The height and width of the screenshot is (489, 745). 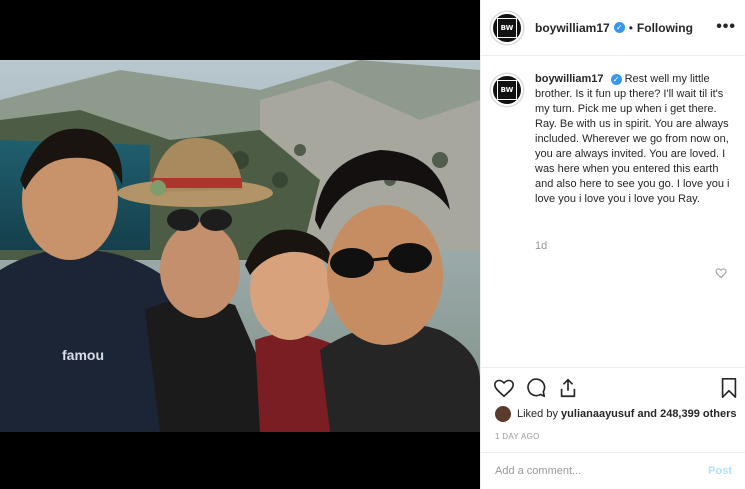 What do you see at coordinates (503, 414) in the screenshot?
I see `liker-avatar` at bounding box center [503, 414].